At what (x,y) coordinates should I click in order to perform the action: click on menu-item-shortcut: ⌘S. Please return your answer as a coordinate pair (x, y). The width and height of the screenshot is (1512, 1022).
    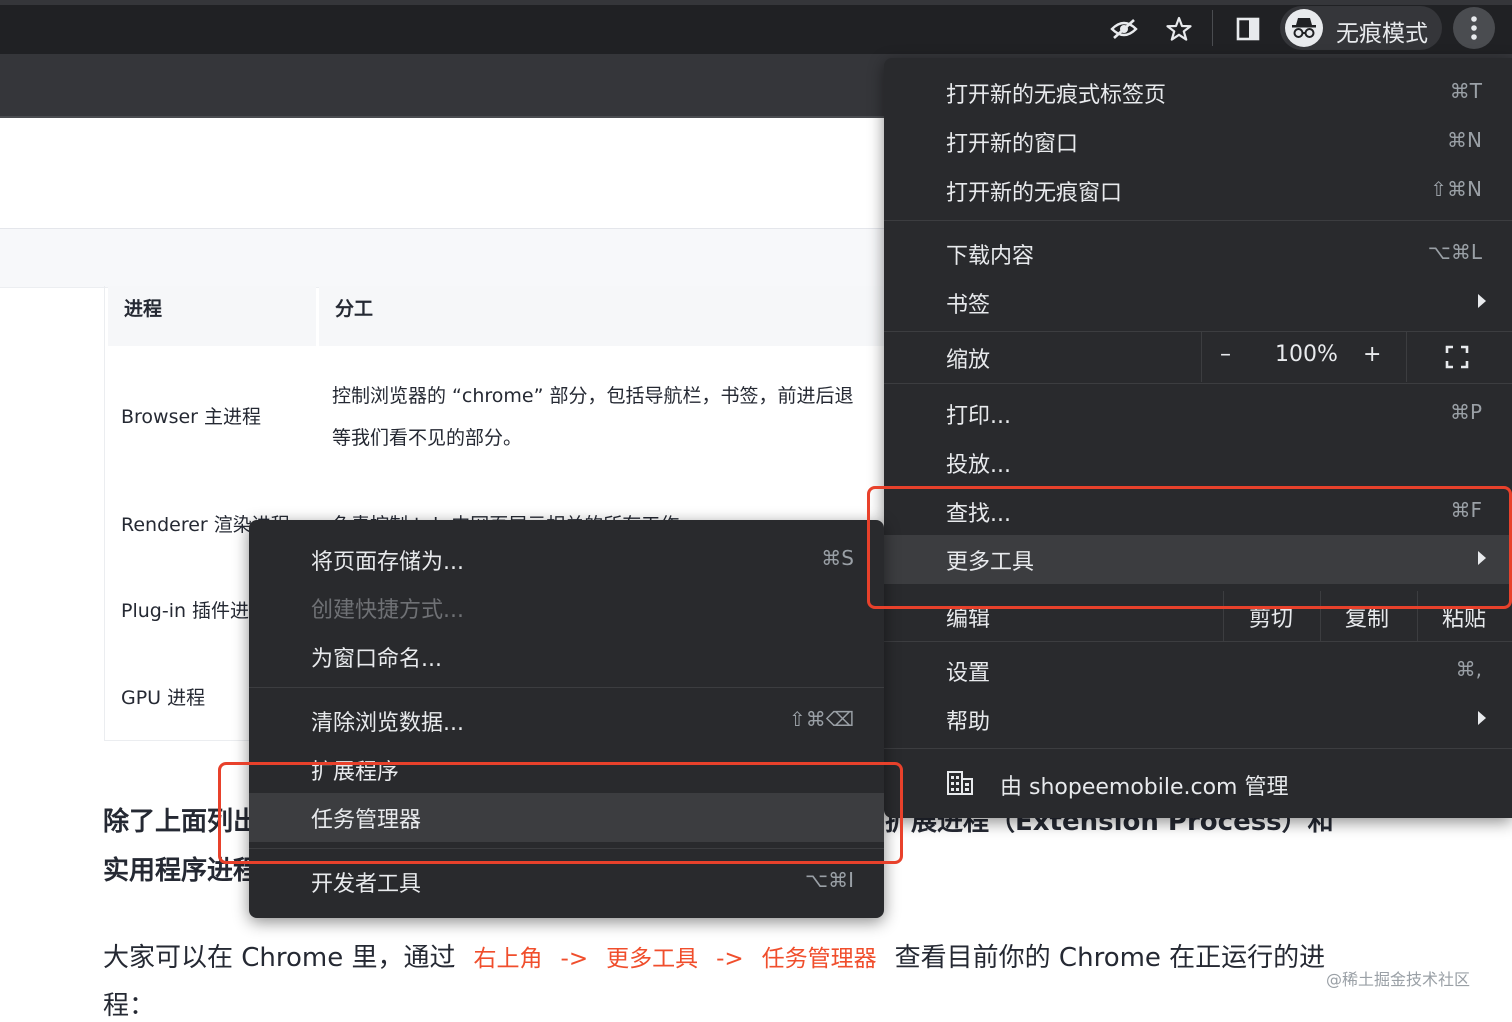
    Looking at the image, I should click on (837, 558).